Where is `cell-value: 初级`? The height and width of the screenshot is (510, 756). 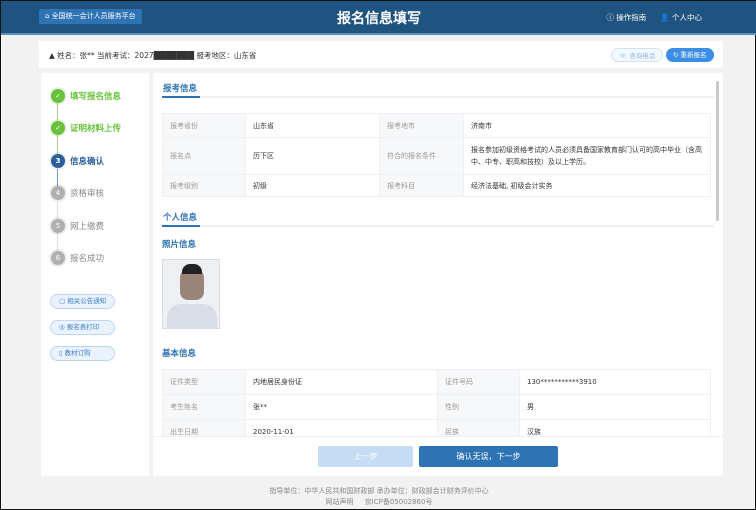
cell-value: 初级 is located at coordinates (312, 185).